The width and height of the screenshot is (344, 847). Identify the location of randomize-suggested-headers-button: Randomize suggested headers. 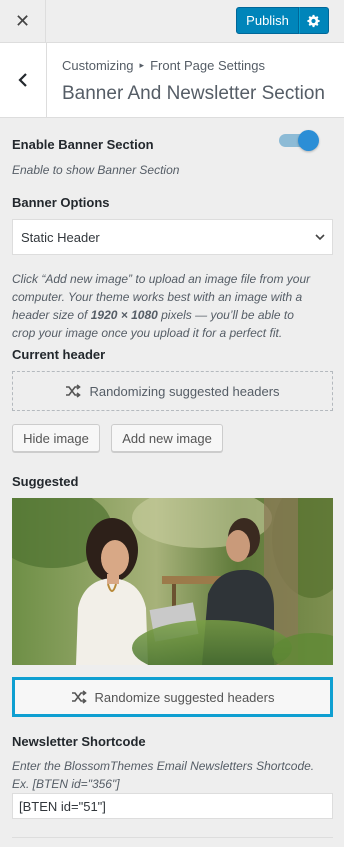
(172, 697).